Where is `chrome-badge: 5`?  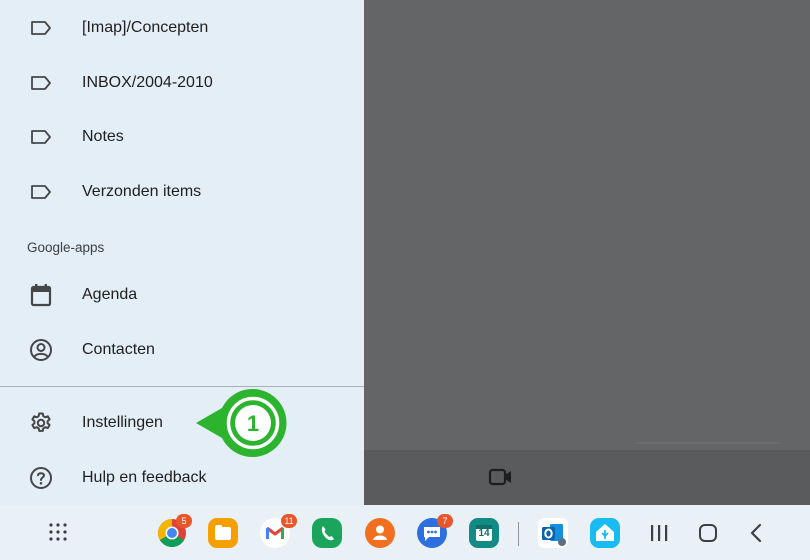
chrome-badge: 5 is located at coordinates (184, 521).